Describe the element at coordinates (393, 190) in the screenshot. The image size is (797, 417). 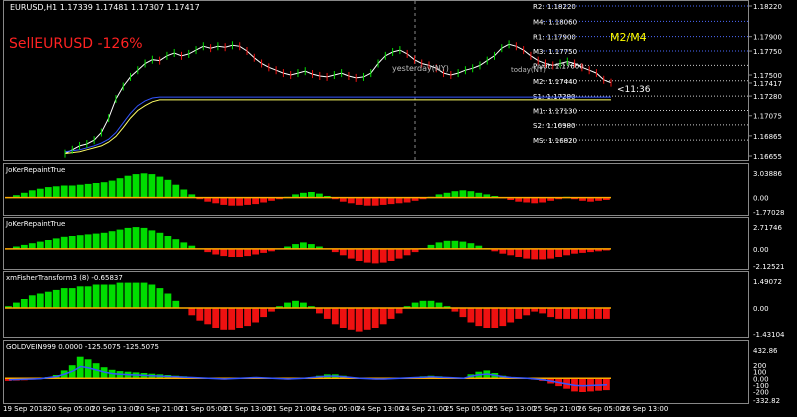
I see `joker-histogram-1: JoKerRepaintTrue 3.03886 0.00 -1.77028` at that location.